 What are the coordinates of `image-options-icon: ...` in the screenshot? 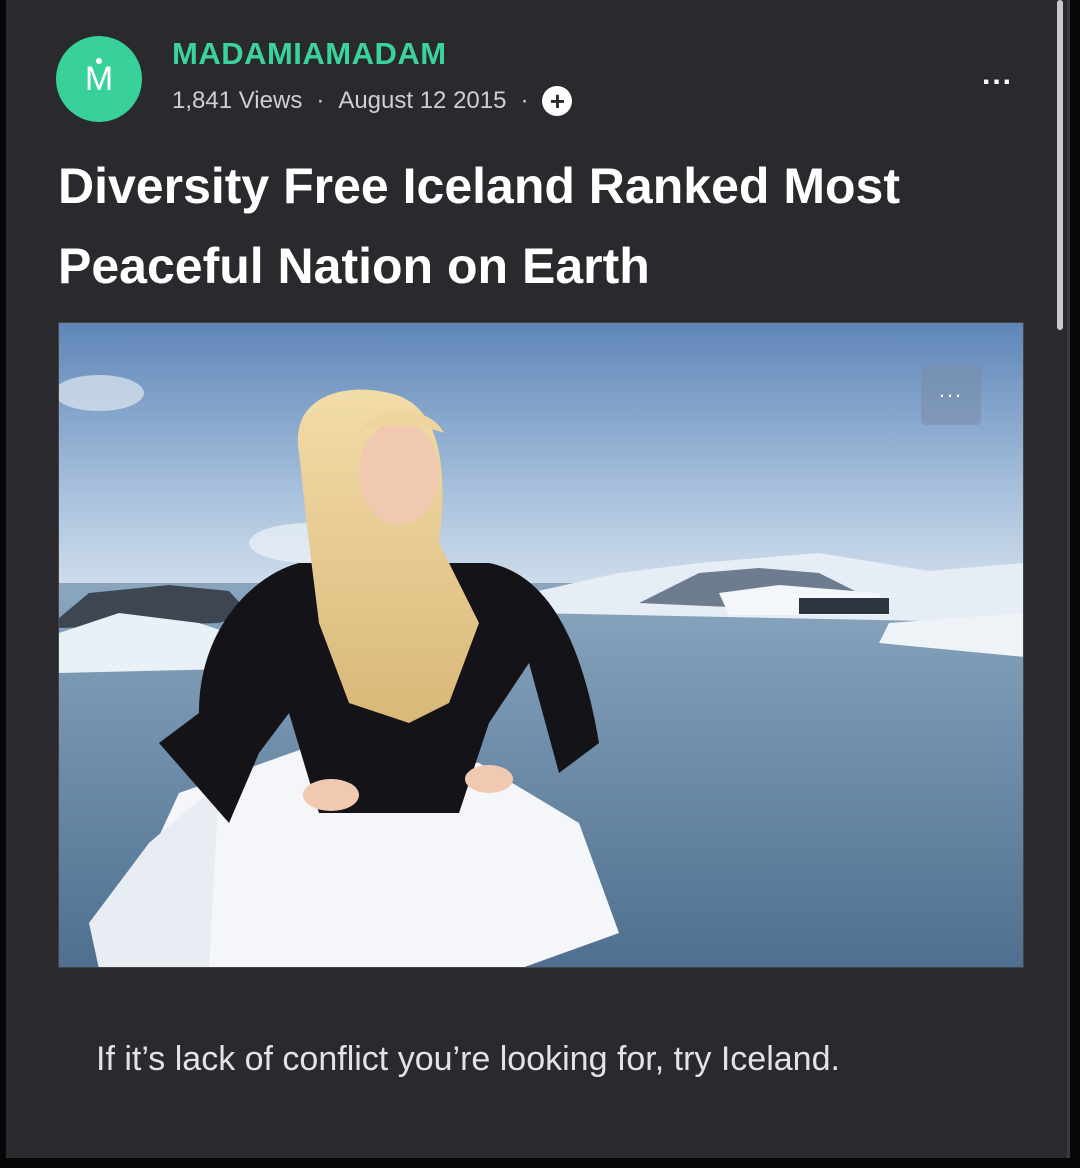 It's located at (951, 395).